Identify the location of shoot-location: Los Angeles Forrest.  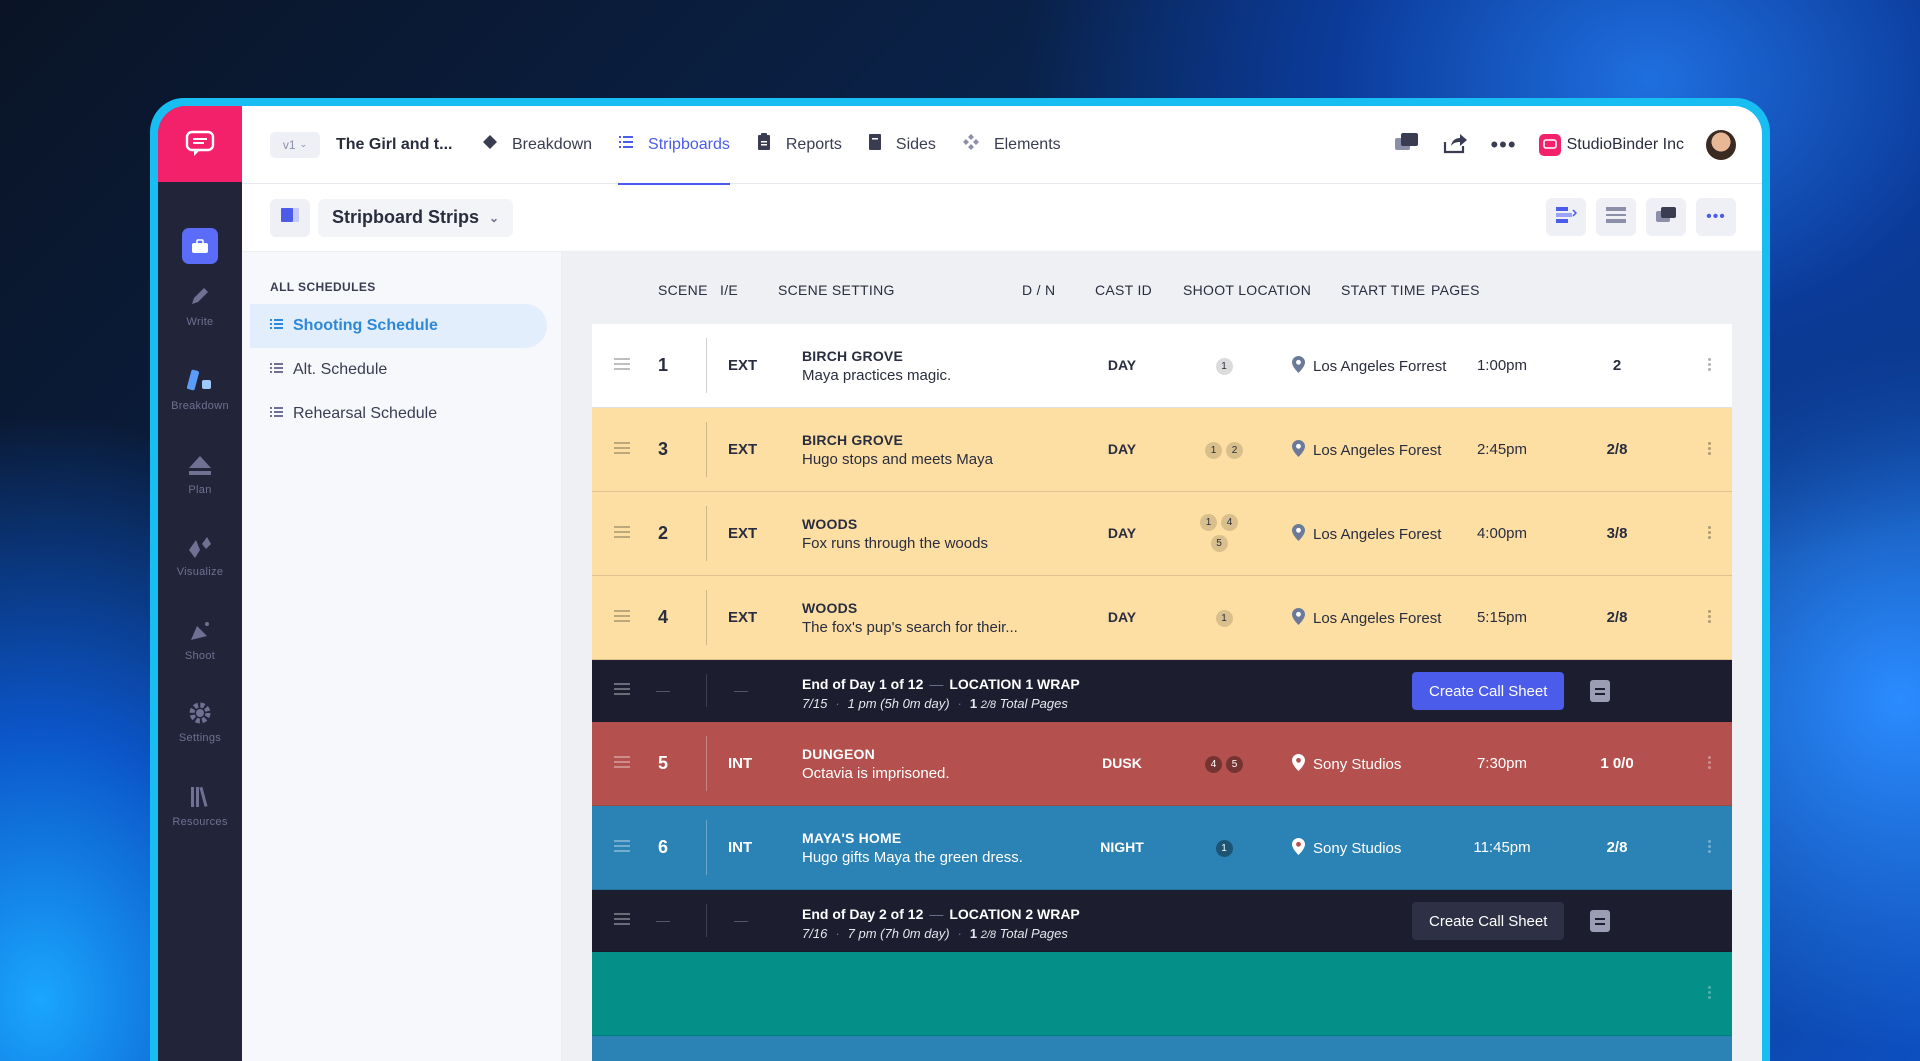
(1369, 366).